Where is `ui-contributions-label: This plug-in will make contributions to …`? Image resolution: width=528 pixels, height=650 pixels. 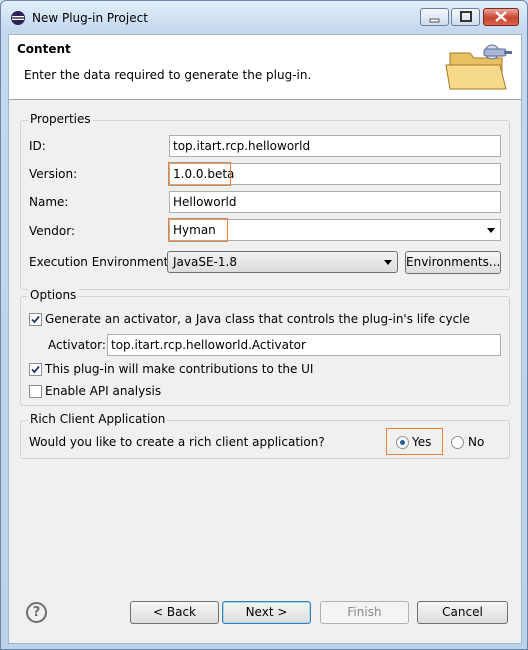
ui-contributions-label: This plug-in will make contributions to … is located at coordinates (179, 369).